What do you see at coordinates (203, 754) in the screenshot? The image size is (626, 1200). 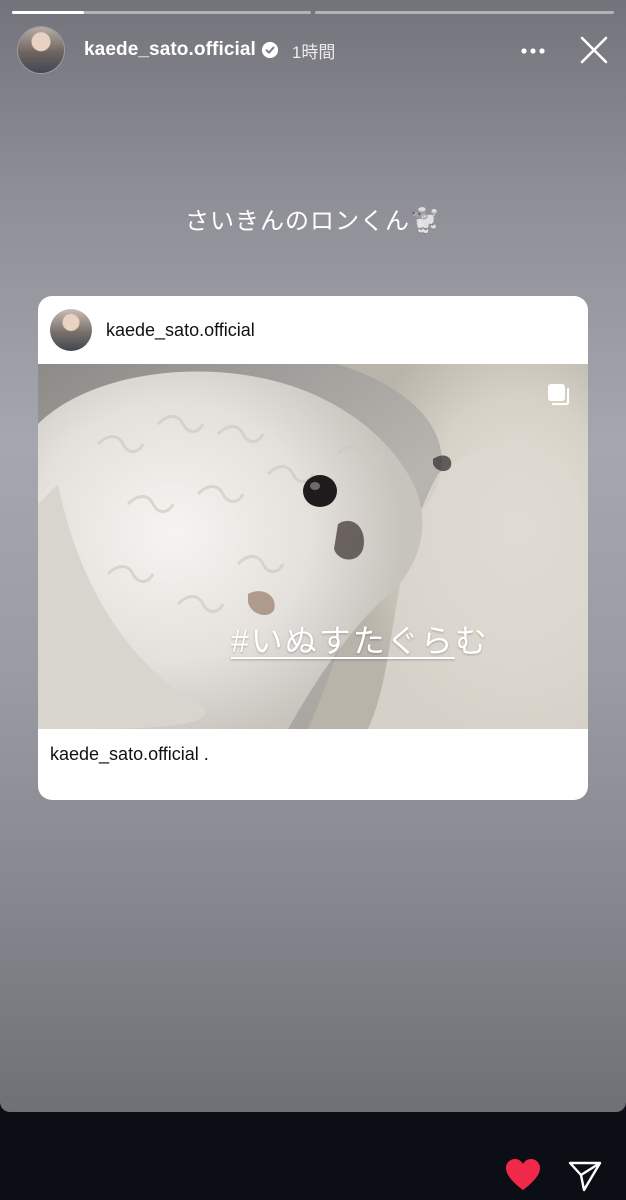 I see `shared-post-caption-text: .` at bounding box center [203, 754].